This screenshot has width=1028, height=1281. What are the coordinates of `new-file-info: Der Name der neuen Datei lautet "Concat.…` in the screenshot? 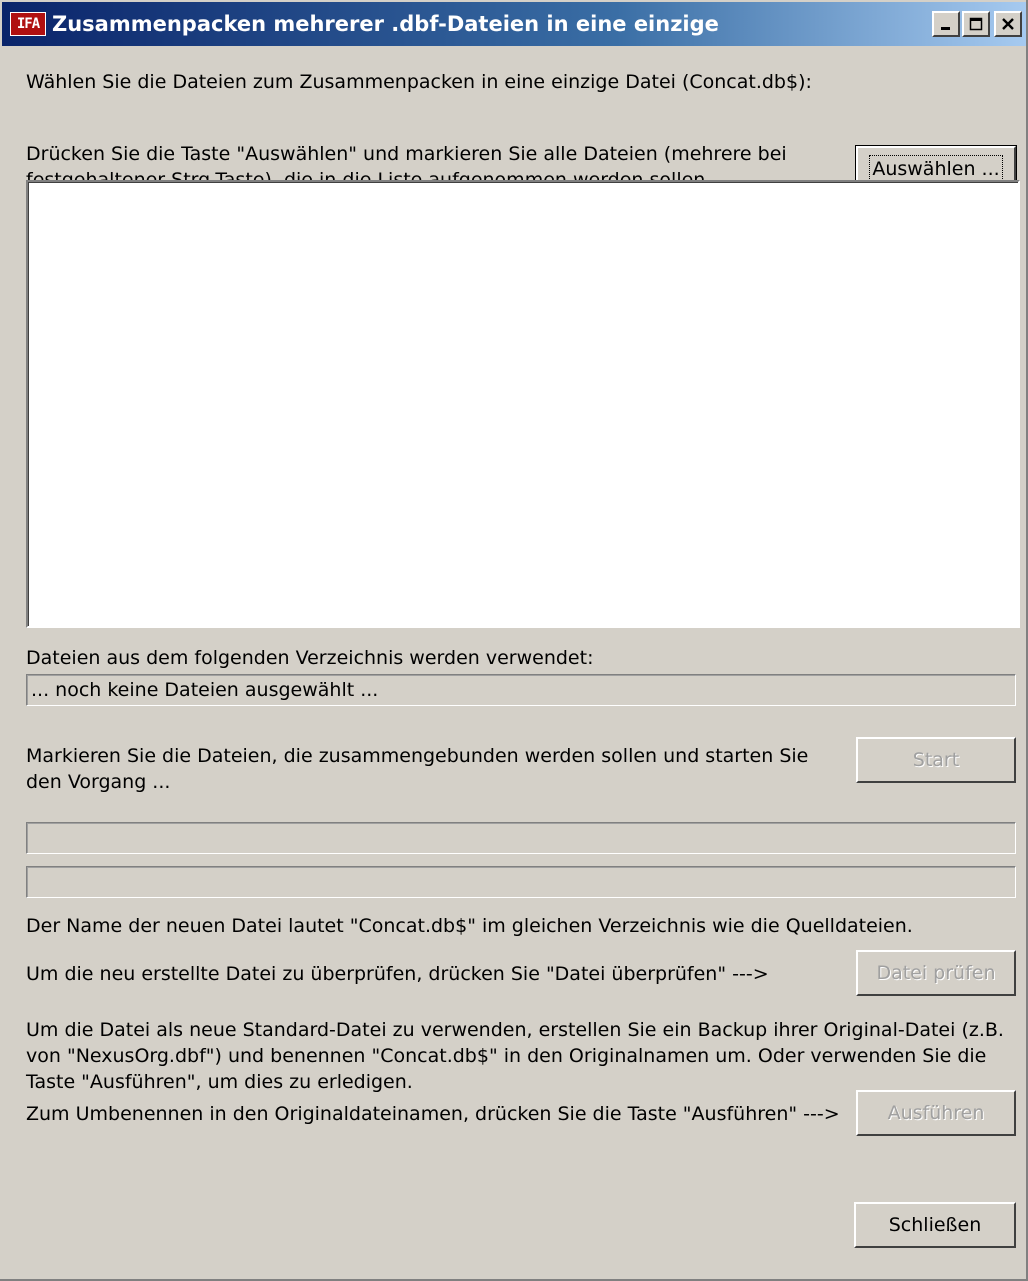 It's located at (469, 926).